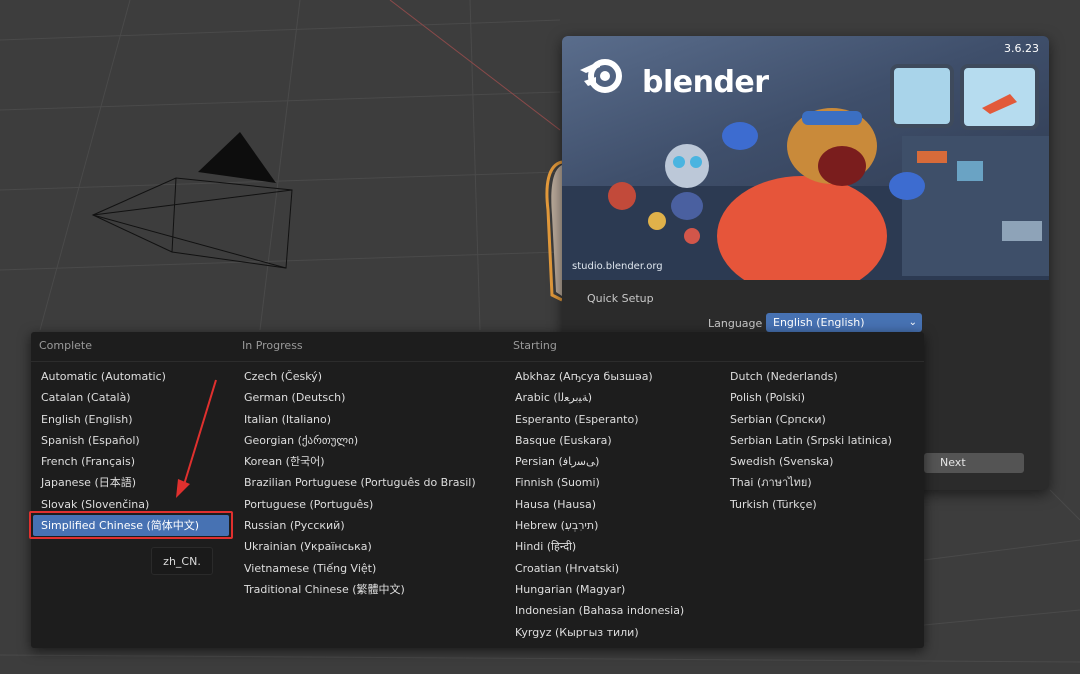 The image size is (1080, 674). I want to click on language-item: Serbian Latin (Srpski latinica), so click(807, 440).